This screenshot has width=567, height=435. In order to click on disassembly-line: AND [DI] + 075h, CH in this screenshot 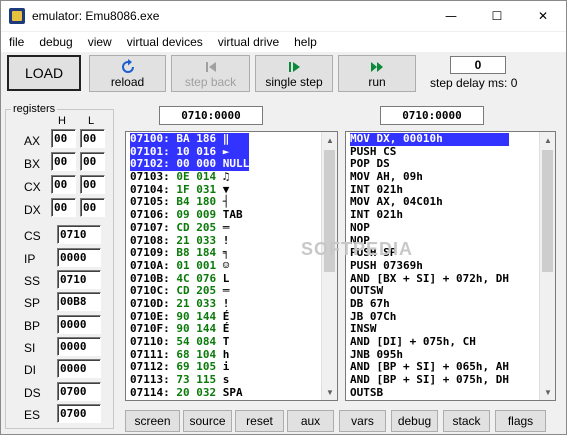, I will do `click(429, 342)`.